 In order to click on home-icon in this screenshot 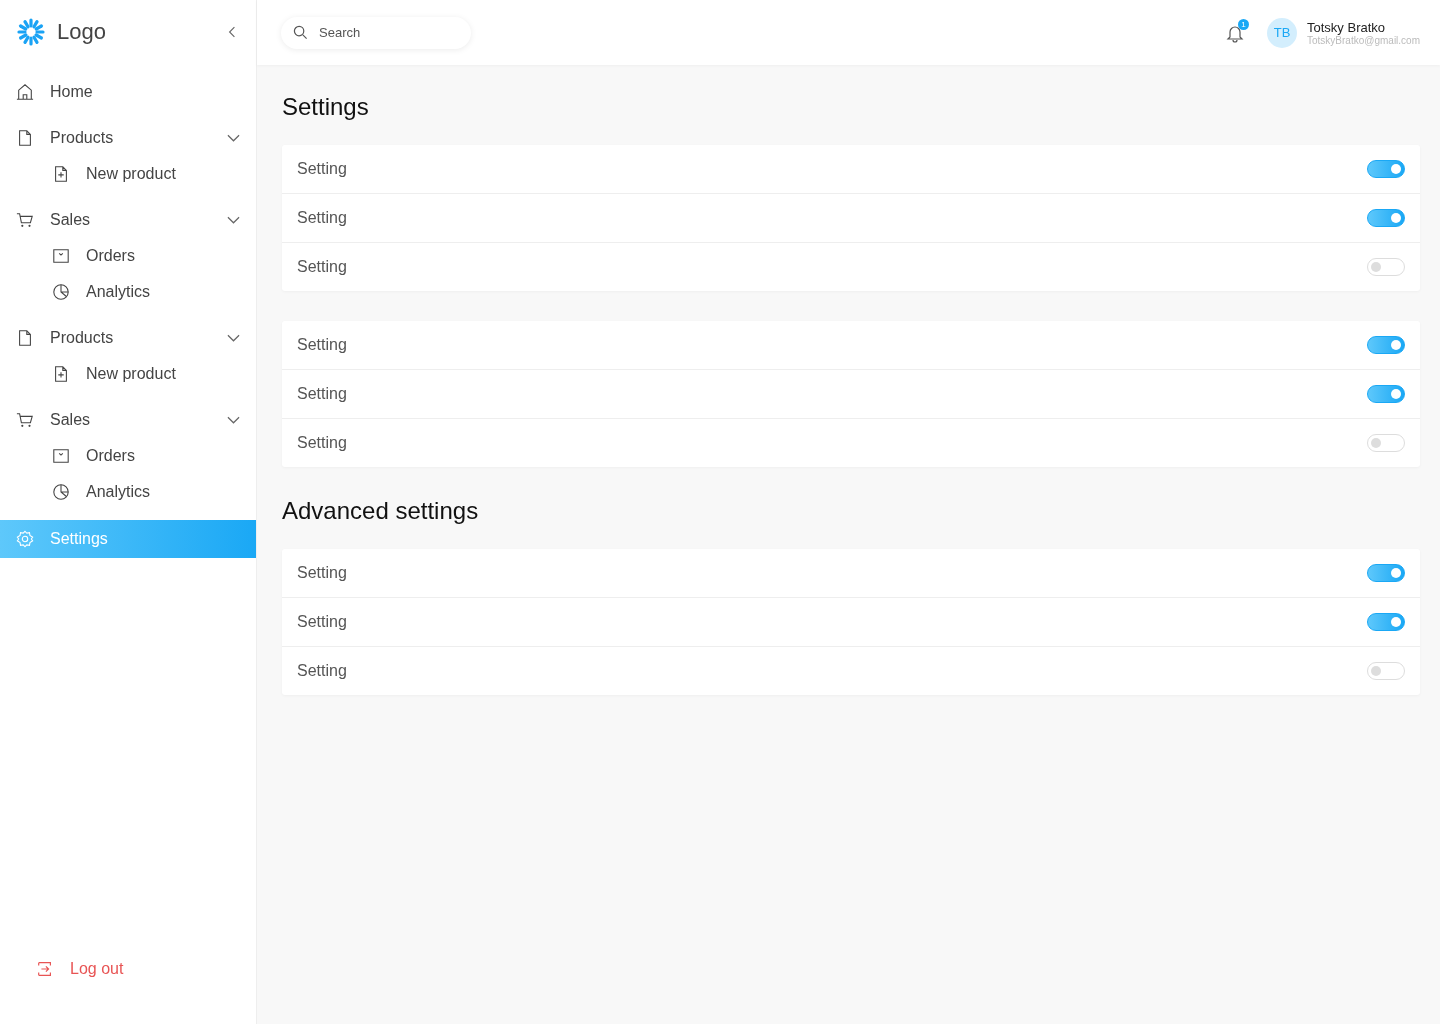, I will do `click(25, 92)`.